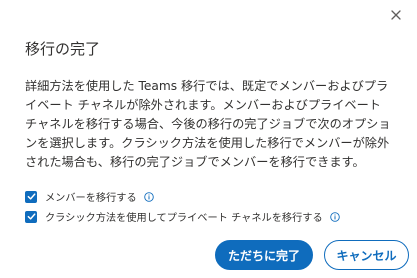 The width and height of the screenshot is (417, 278). I want to click on dialog-title: 移行の完了, so click(63, 49).